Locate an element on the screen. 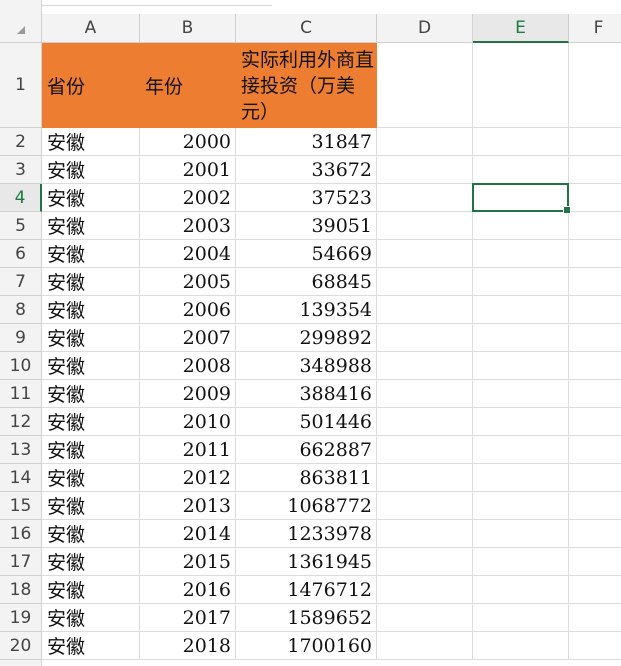 The height and width of the screenshot is (666, 621). cell-d17 is located at coordinates (425, 562).